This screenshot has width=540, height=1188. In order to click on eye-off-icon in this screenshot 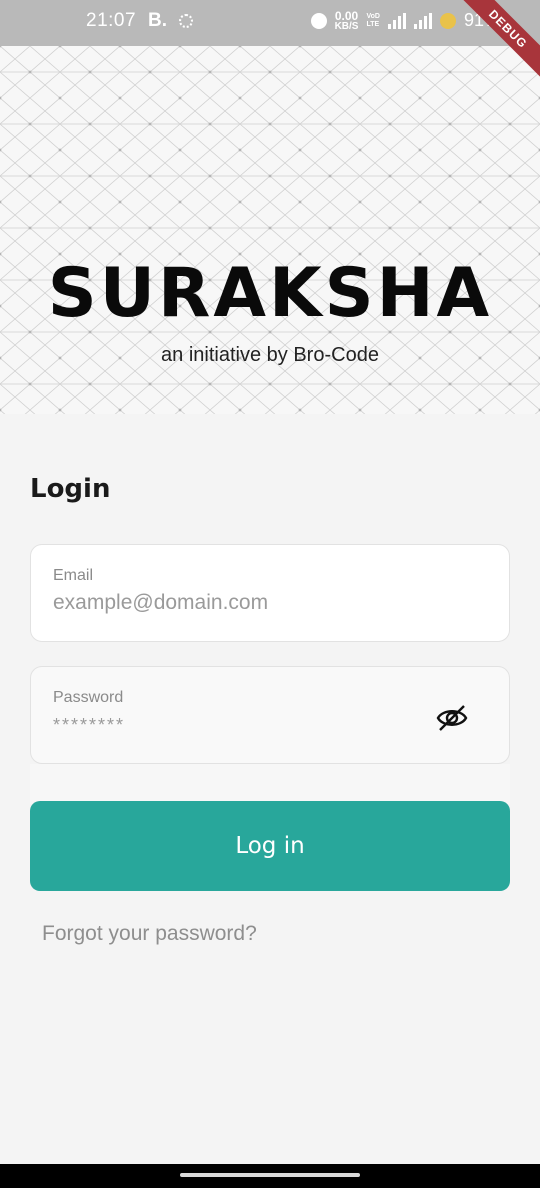, I will do `click(452, 718)`.